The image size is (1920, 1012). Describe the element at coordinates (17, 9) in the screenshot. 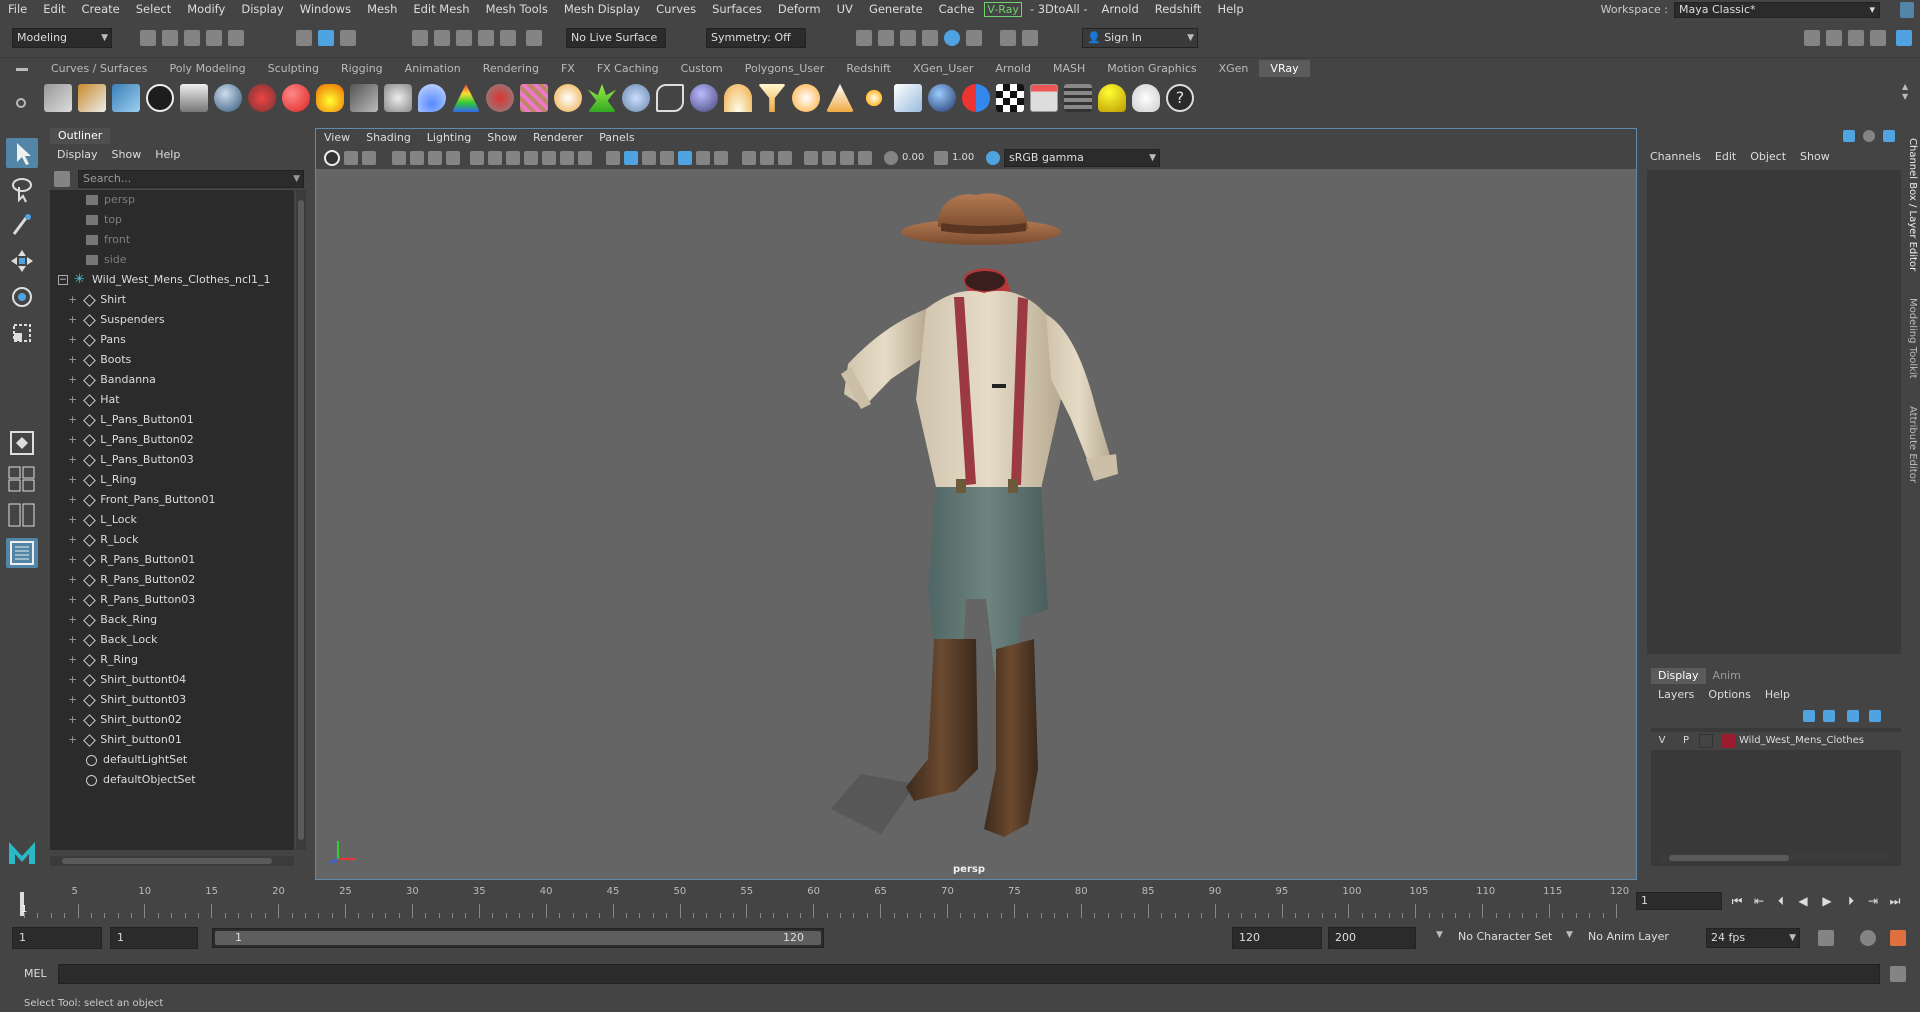

I see `menu-file: File` at that location.